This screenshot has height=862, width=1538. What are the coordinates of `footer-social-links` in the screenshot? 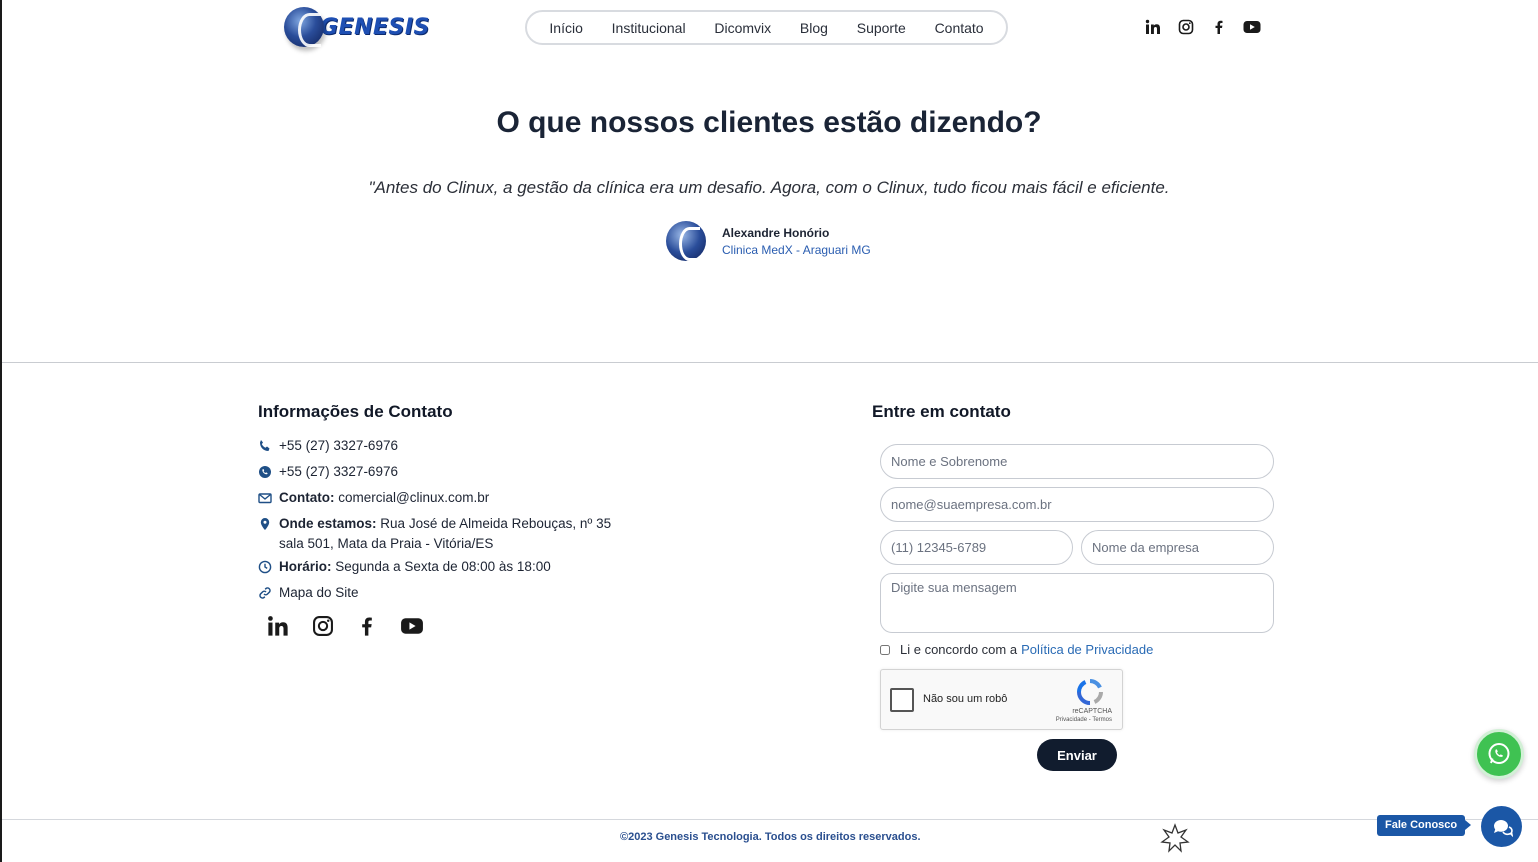 It's located at (345, 626).